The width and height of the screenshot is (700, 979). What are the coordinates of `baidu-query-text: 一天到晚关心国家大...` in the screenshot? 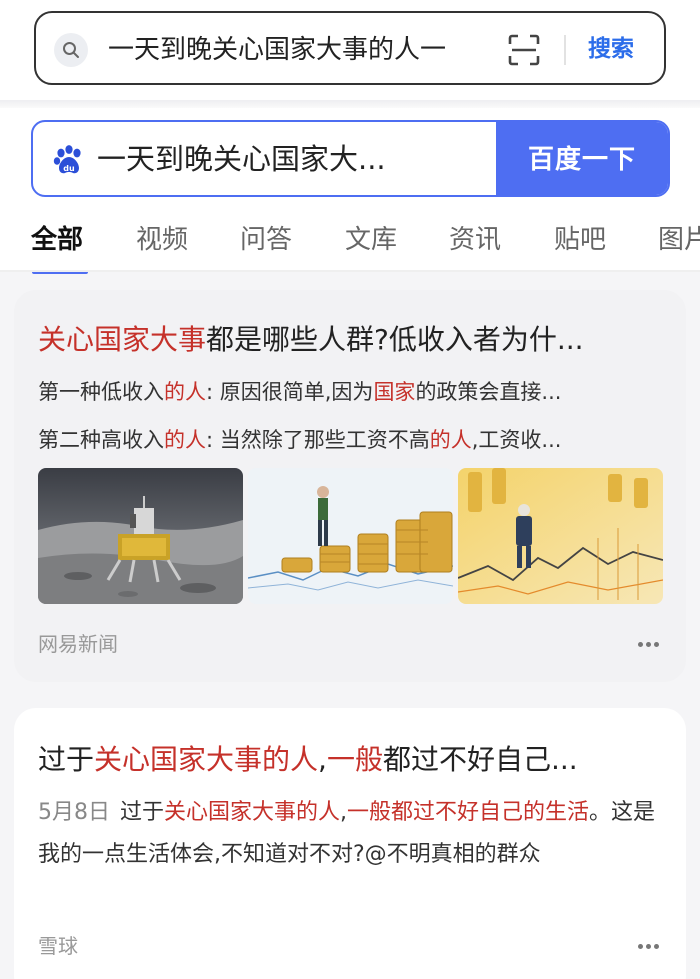 It's located at (241, 159).